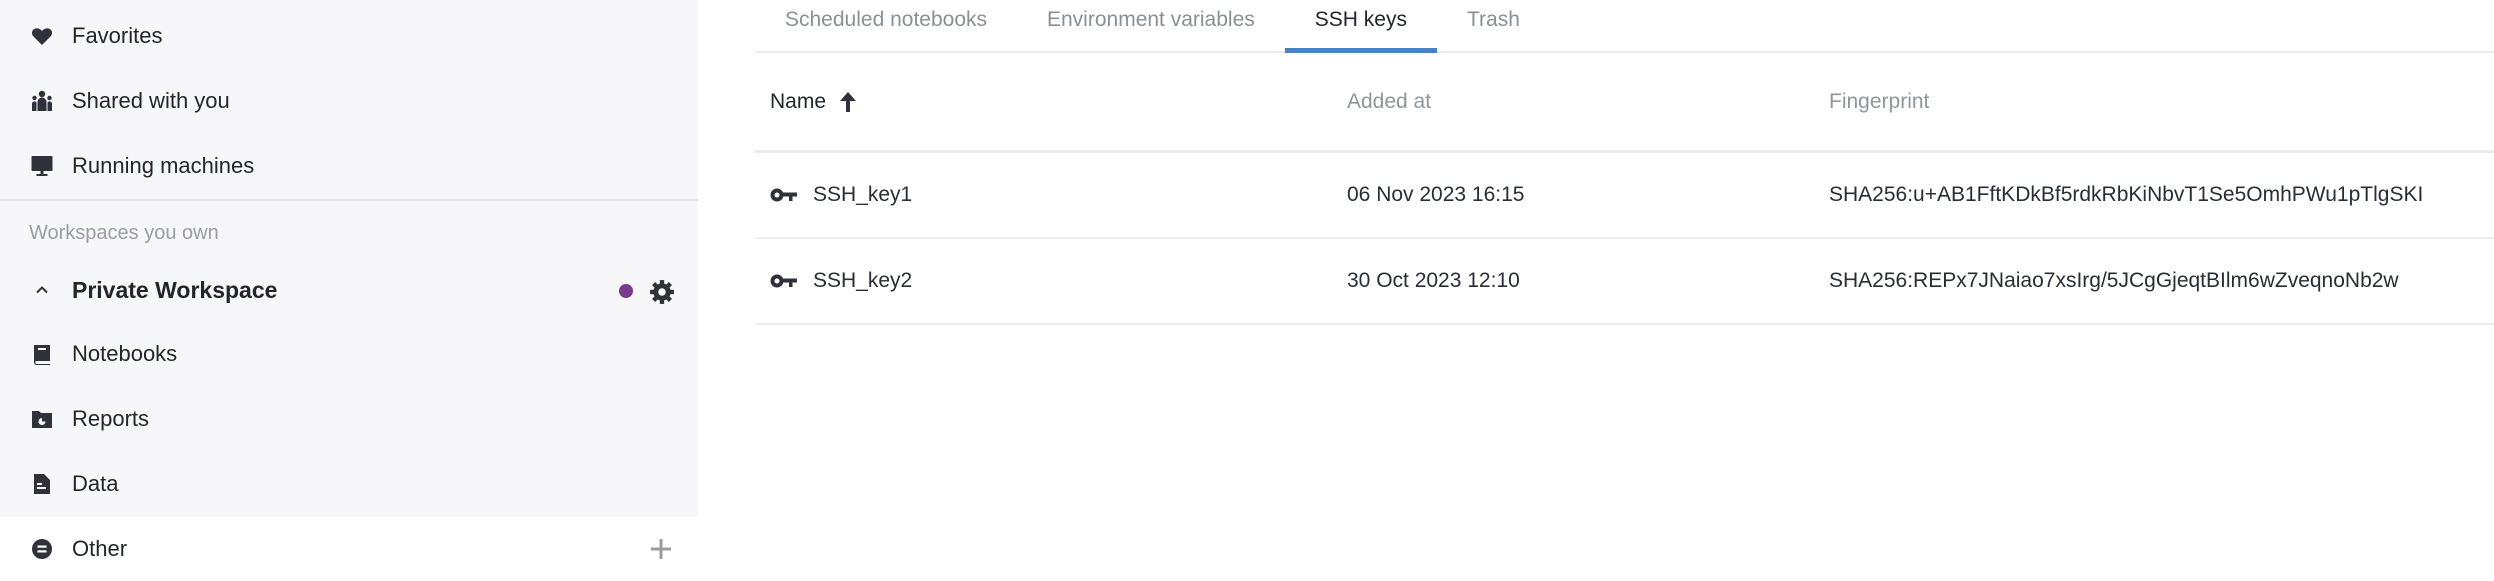 This screenshot has height=581, width=2494. Describe the element at coordinates (1624, 103) in the screenshot. I see `table-header: Name Added at Fingerprint` at that location.